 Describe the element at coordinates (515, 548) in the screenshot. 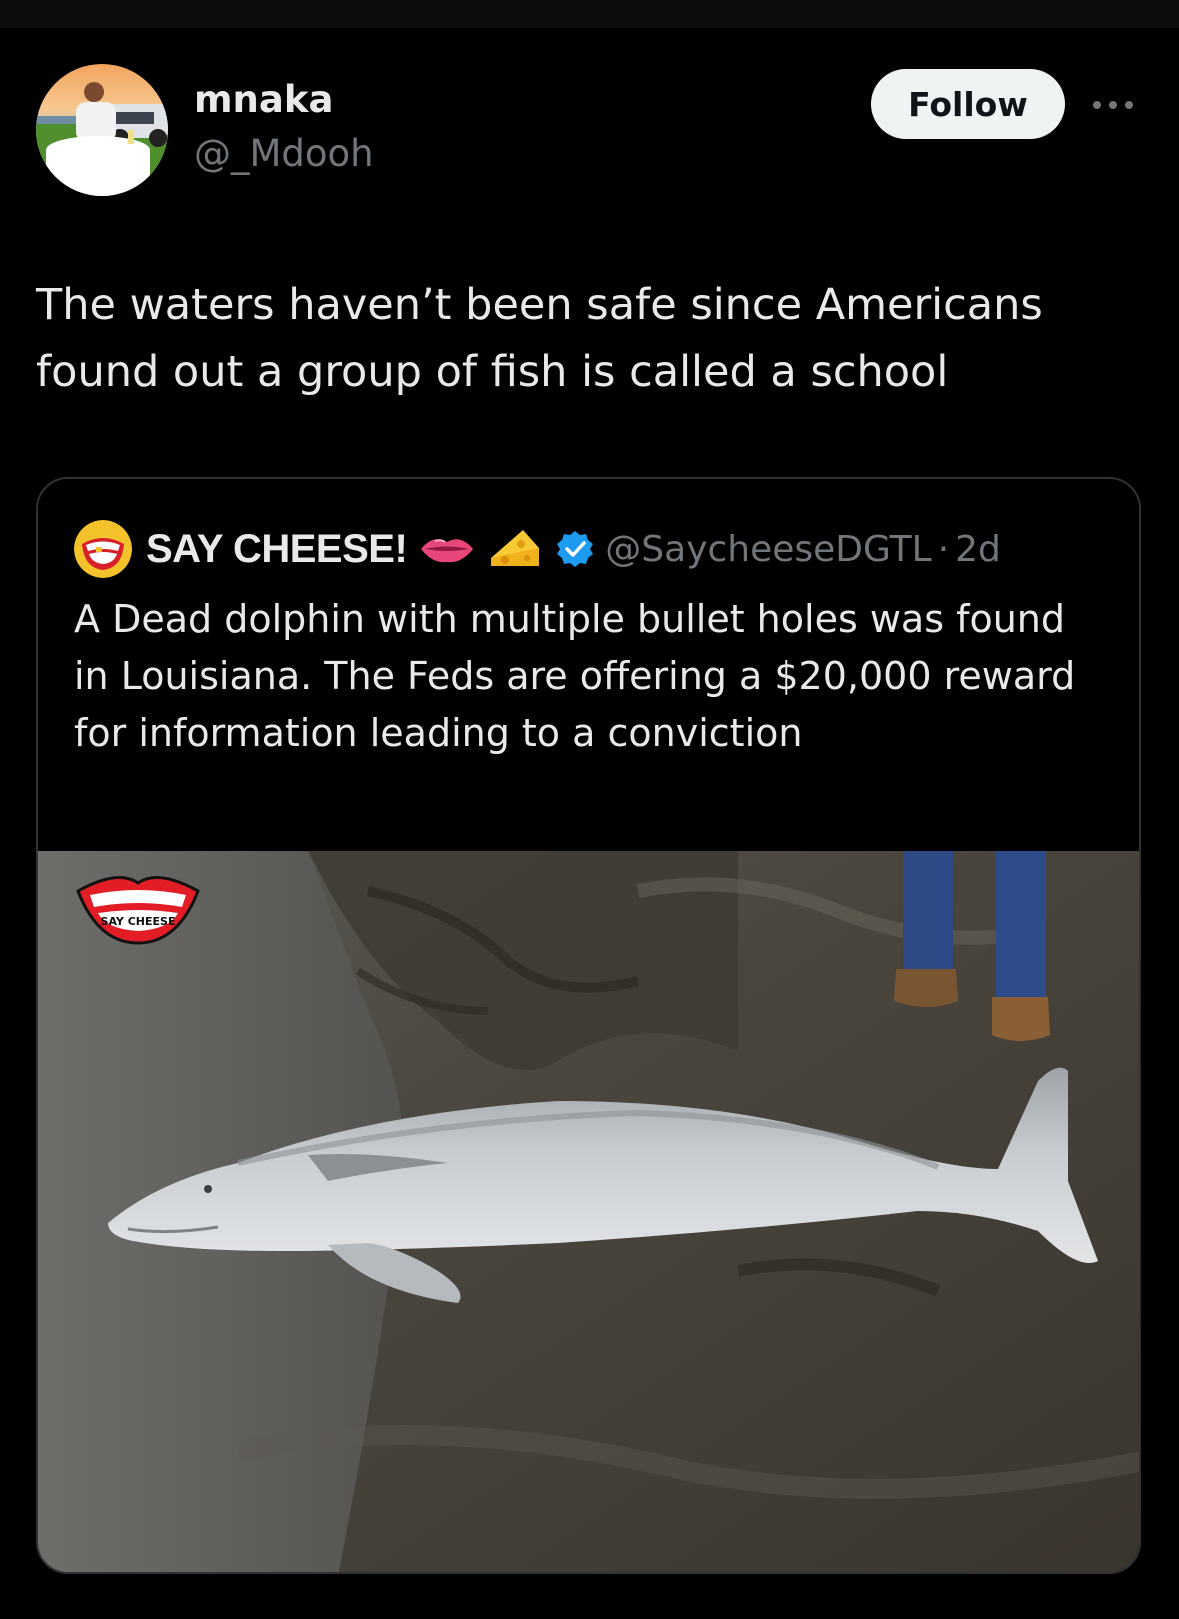

I see `cheese-emoji-icon` at that location.